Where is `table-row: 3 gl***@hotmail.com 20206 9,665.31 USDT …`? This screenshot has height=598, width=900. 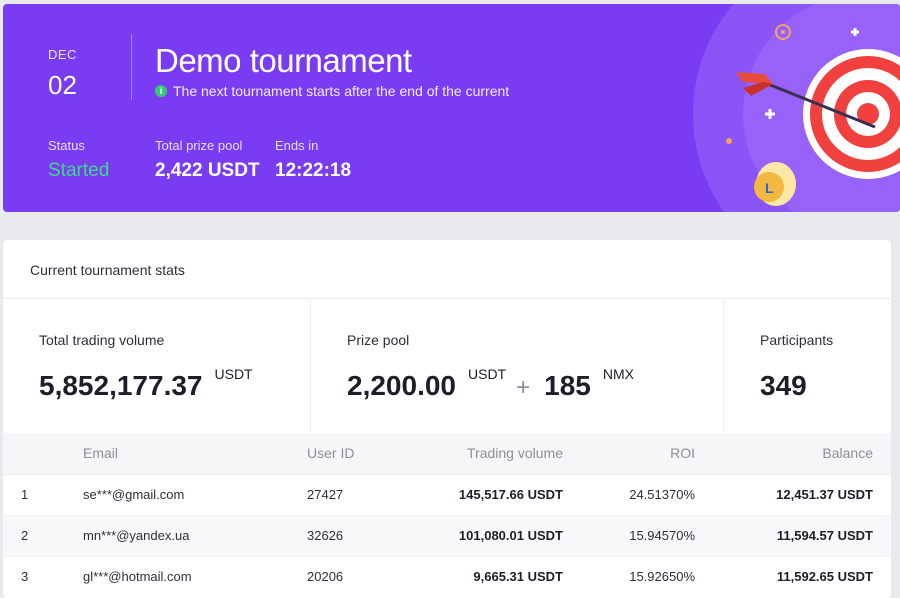
table-row: 3 gl***@hotmail.com 20206 9,665.31 USDT … is located at coordinates (447, 576).